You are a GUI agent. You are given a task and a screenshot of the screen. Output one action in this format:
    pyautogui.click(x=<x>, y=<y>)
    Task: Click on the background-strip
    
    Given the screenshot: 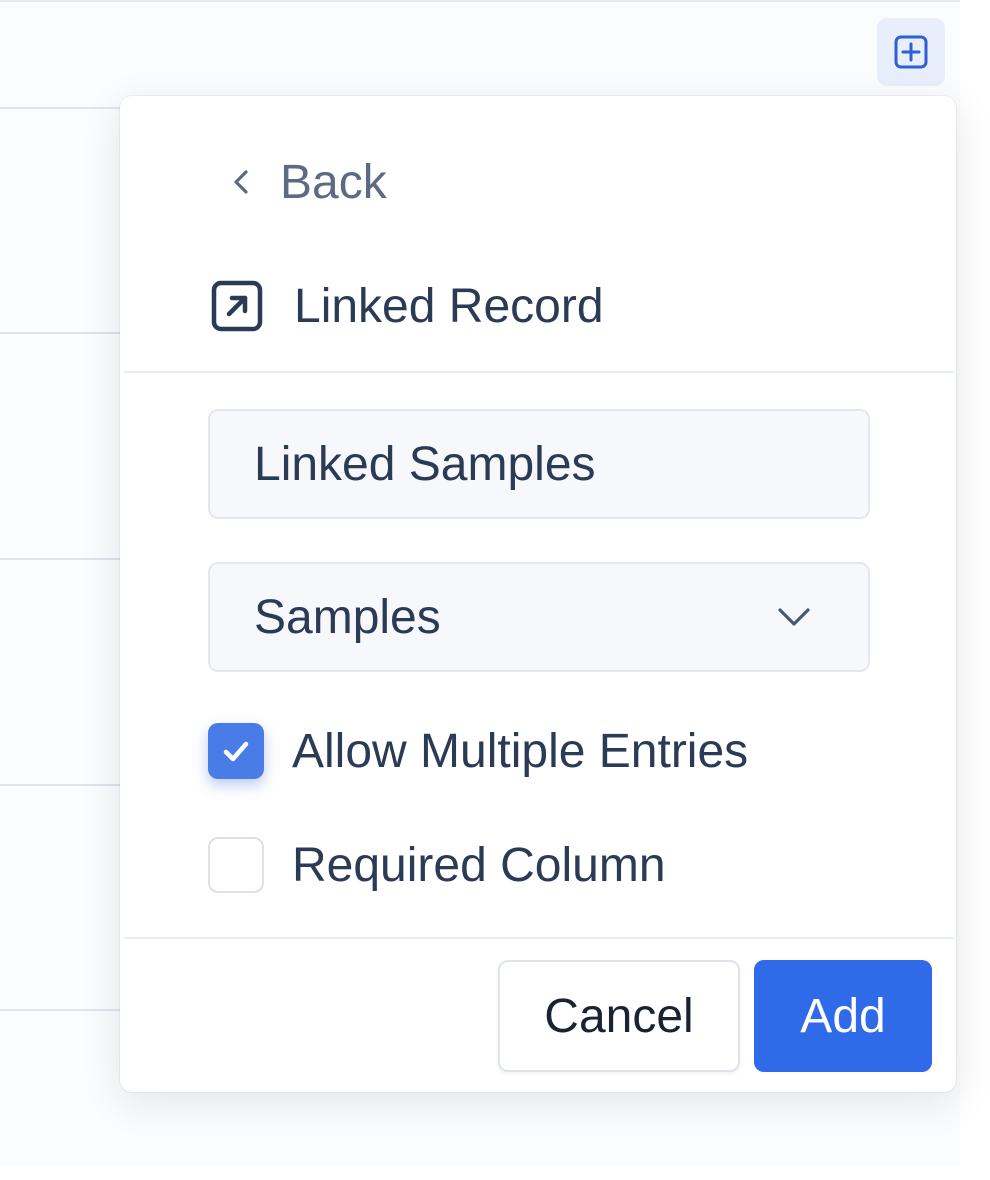 What is the action you would take?
    pyautogui.click(x=975, y=582)
    